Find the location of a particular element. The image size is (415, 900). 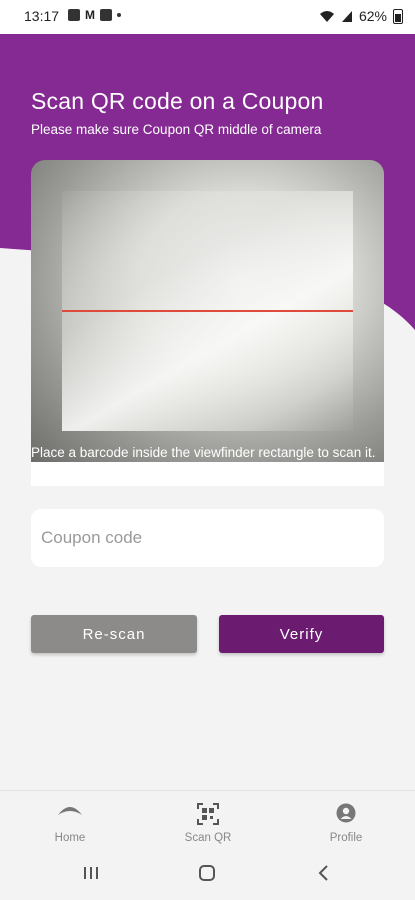

nav-label-scan-qr: Scan QR is located at coordinates (208, 838).